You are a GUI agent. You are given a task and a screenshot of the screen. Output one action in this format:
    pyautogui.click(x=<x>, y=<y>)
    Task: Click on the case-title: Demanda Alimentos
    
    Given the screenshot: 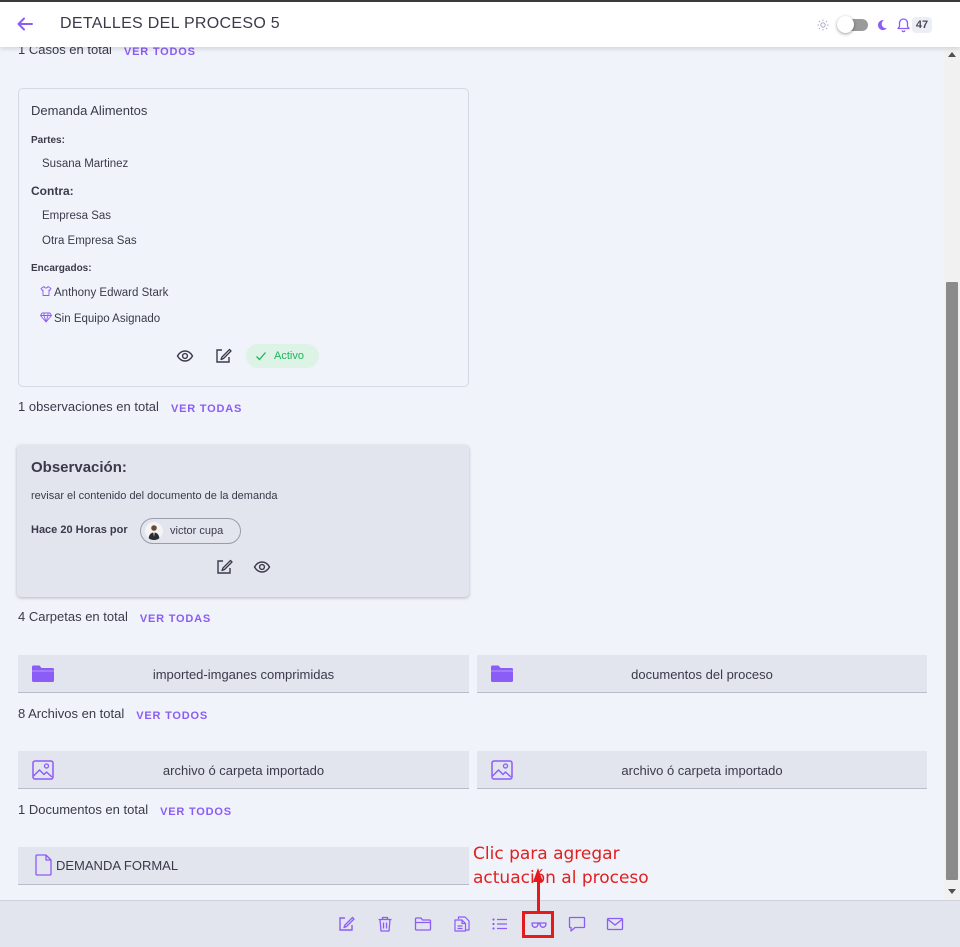 What is the action you would take?
    pyautogui.click(x=89, y=110)
    